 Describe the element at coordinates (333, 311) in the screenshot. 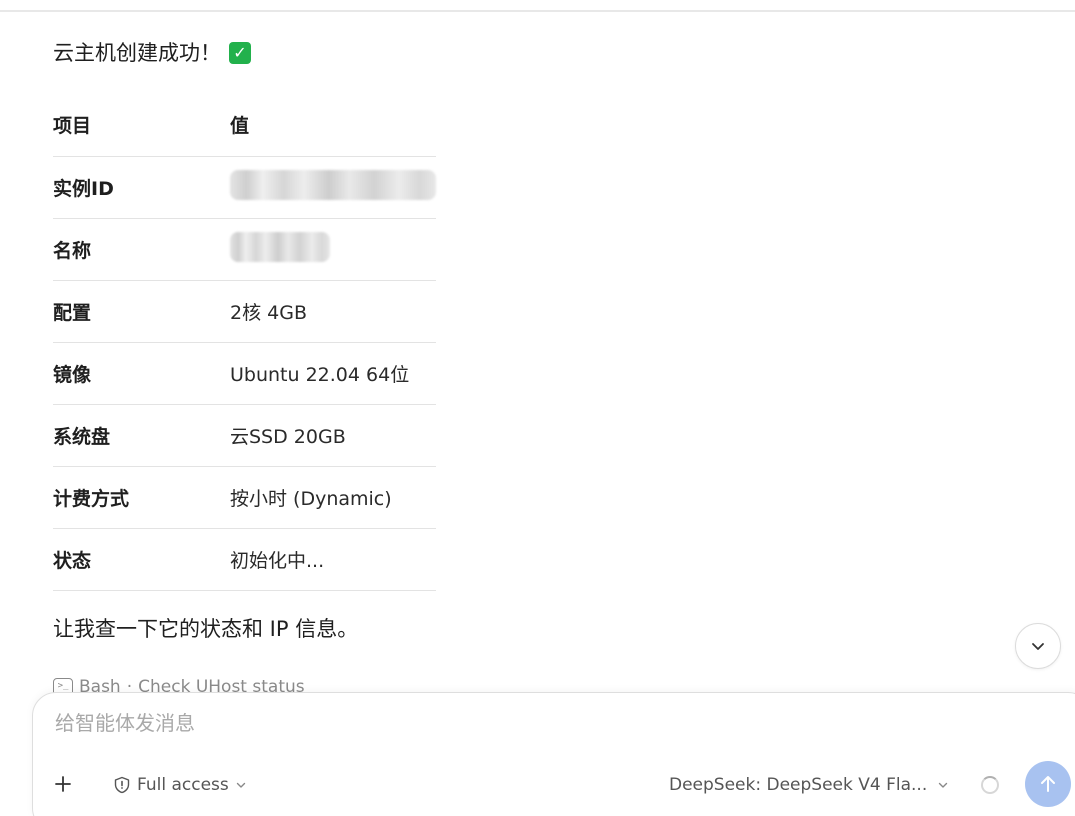

I see `row-value: 2核 4GB` at that location.